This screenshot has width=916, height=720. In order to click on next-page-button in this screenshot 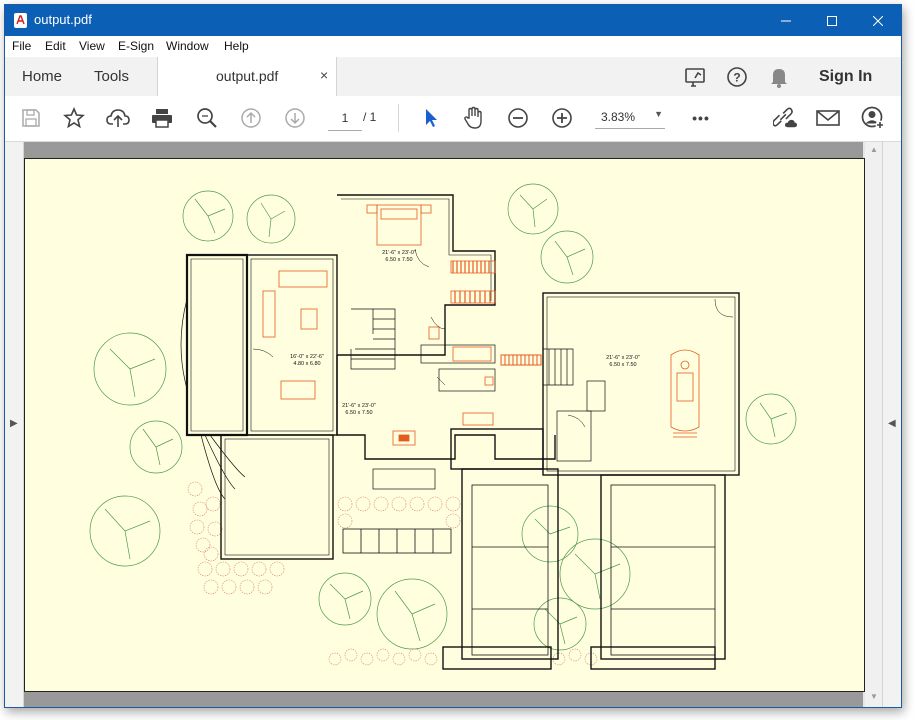, I will do `click(295, 118)`.